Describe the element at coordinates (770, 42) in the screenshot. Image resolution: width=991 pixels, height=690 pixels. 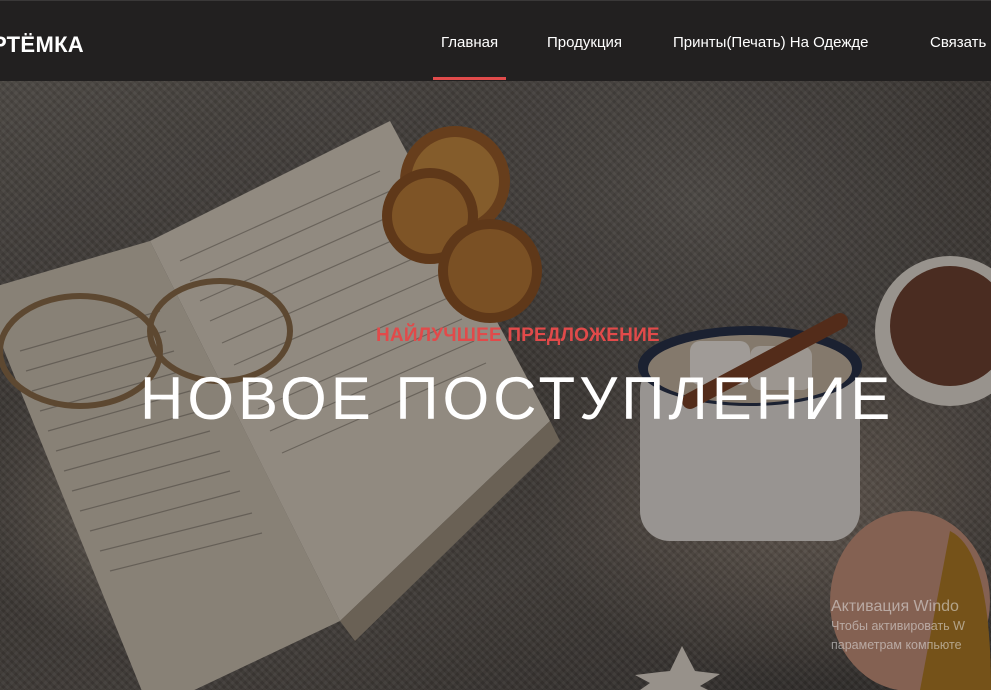
I see `nav-item-prints: Принты(Печать) На Одежде` at that location.